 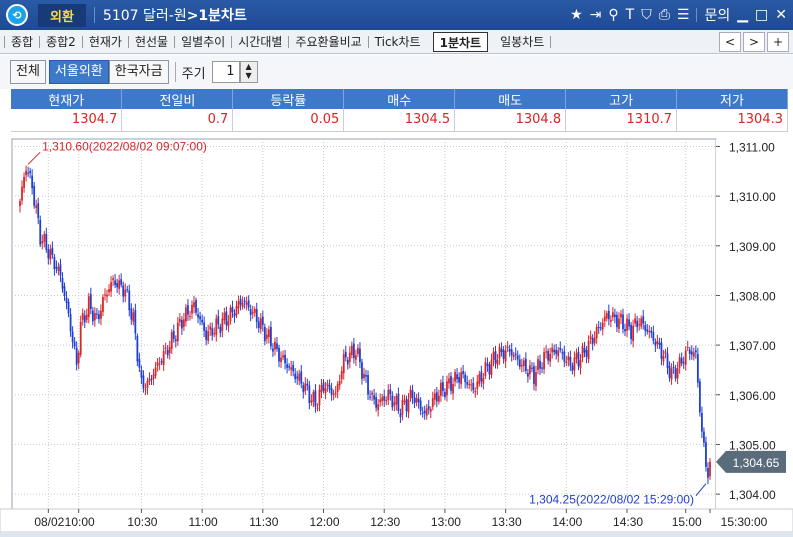 What do you see at coordinates (761, 15) in the screenshot?
I see `maximize-icon: □` at bounding box center [761, 15].